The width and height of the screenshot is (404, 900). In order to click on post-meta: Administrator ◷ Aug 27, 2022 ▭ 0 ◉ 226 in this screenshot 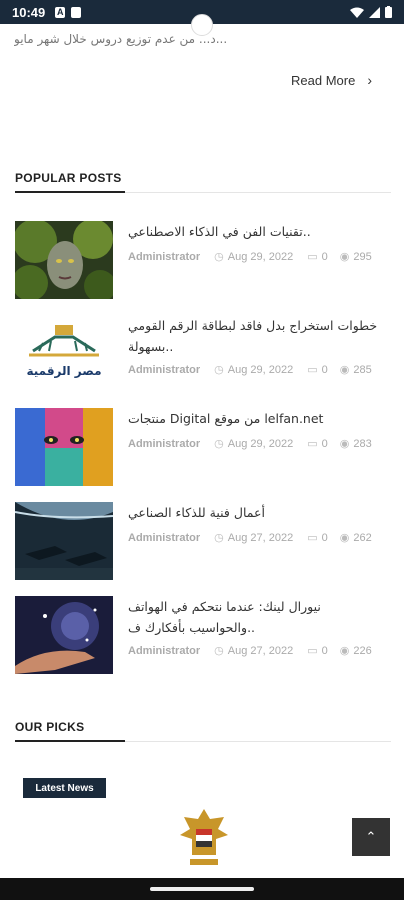, I will do `click(250, 651)`.